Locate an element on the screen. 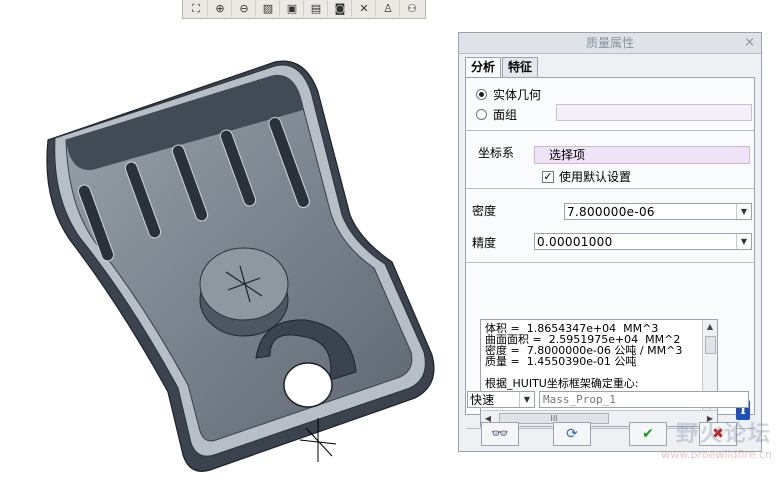 The height and width of the screenshot is (480, 782). density-value: 7.800000e-06 is located at coordinates (611, 211).